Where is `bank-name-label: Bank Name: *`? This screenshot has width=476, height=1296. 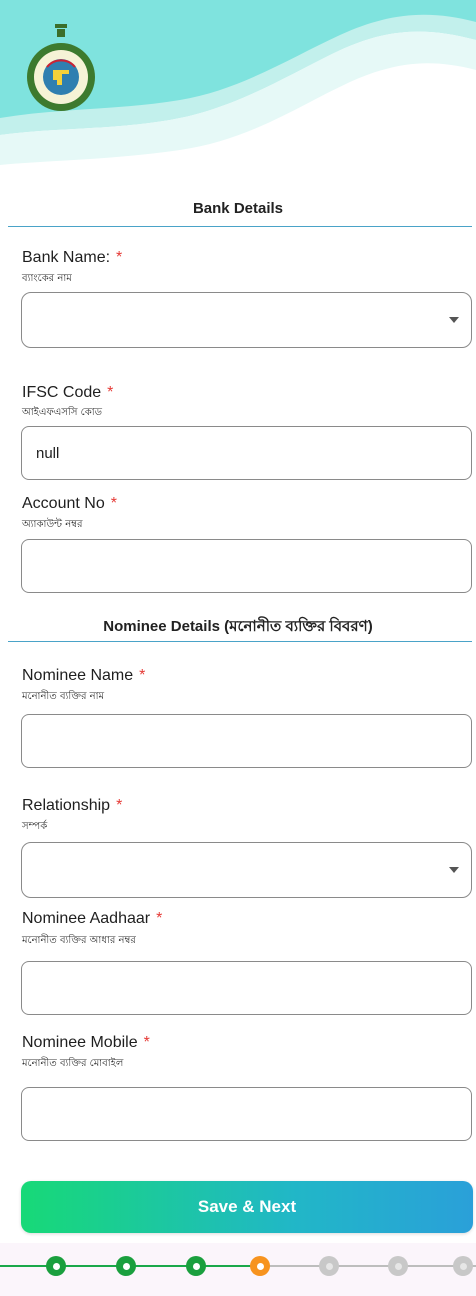 bank-name-label: Bank Name: * is located at coordinates (72, 258).